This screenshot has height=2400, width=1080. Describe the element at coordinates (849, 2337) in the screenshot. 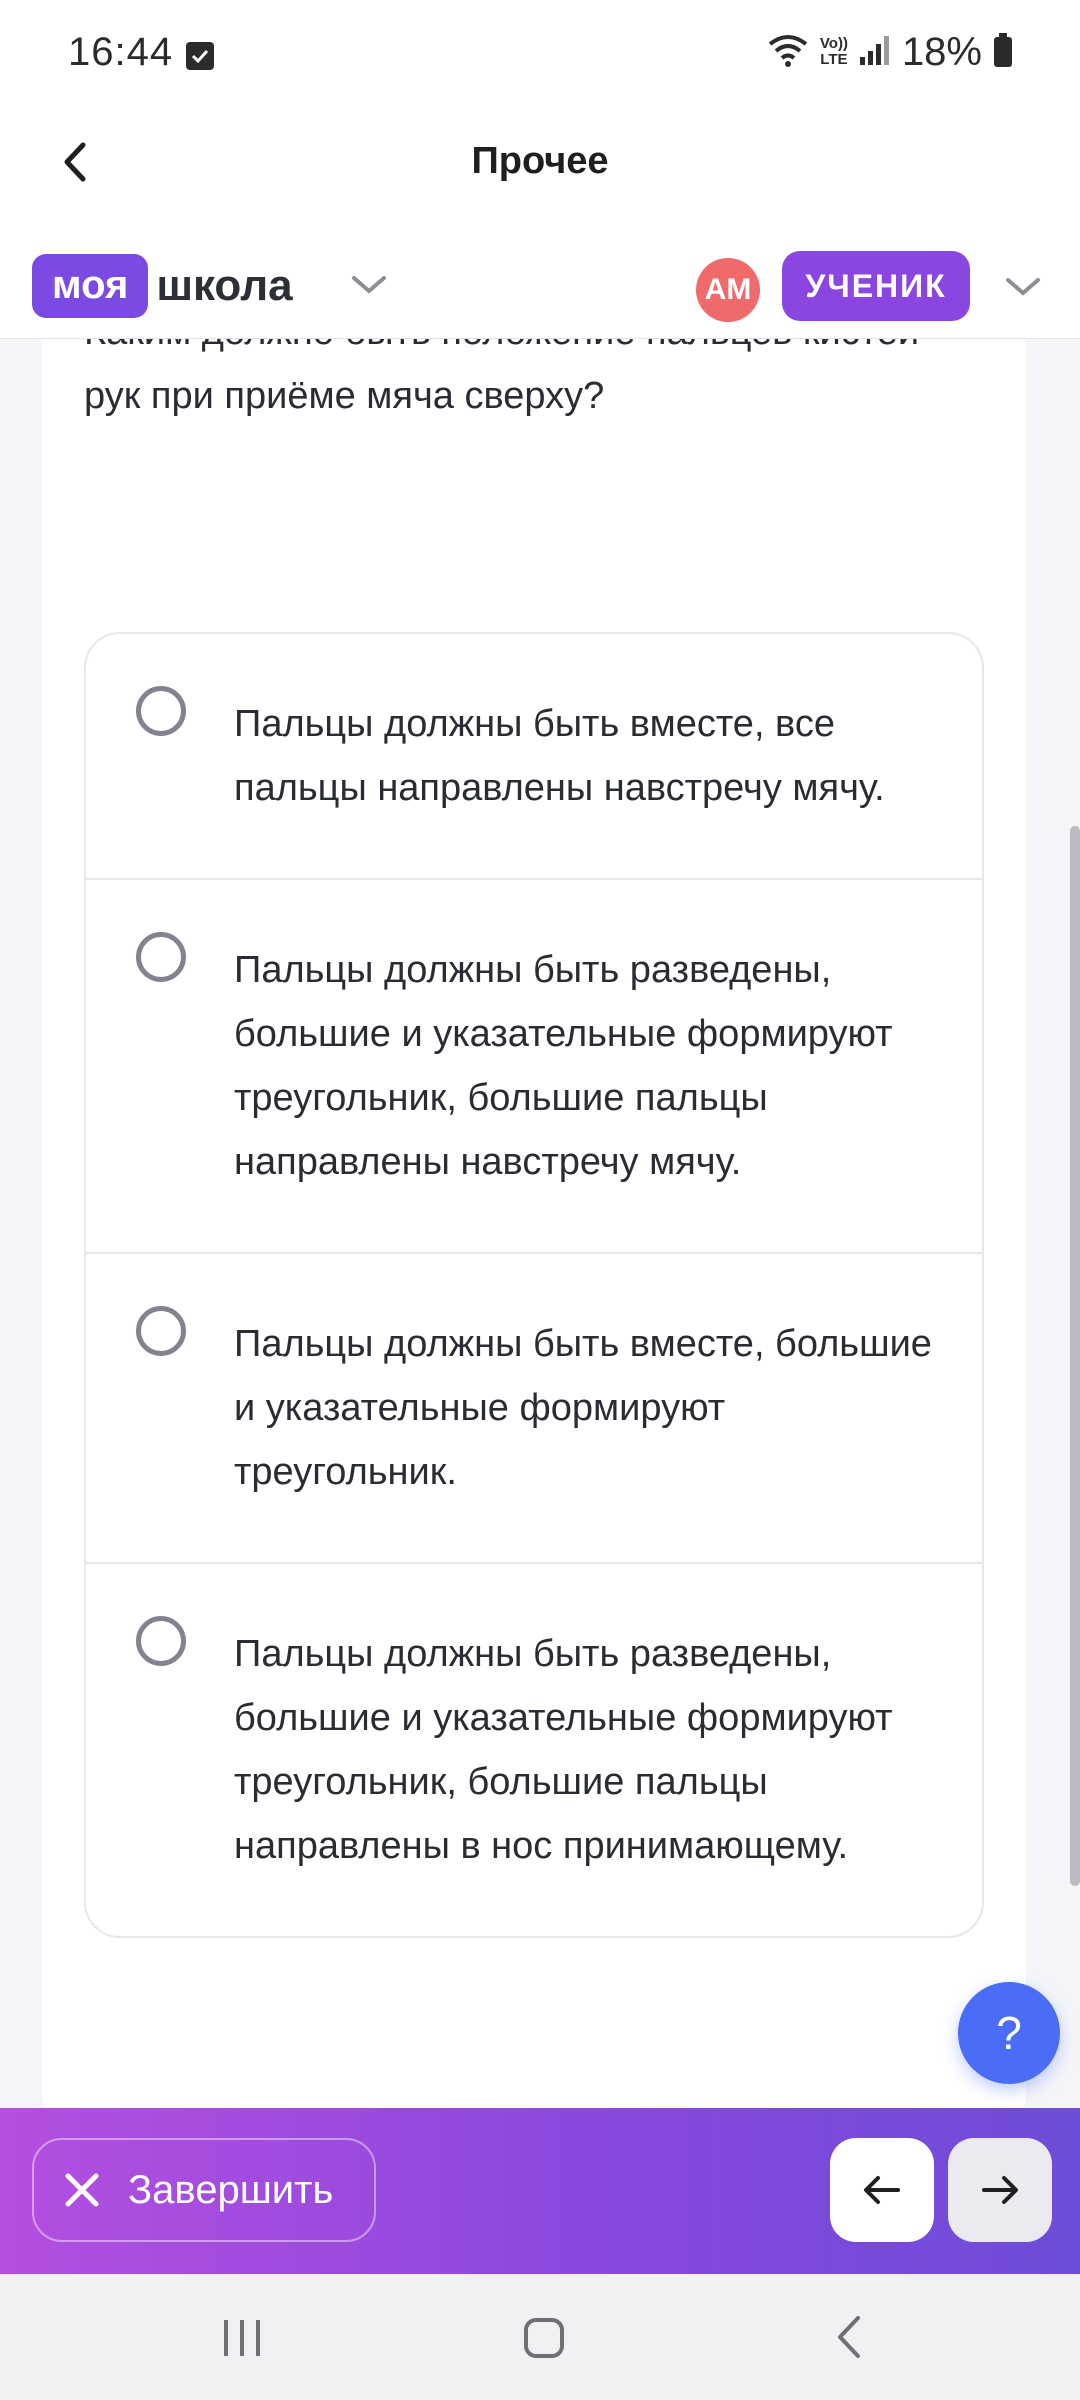

I see `system-back-icon` at that location.